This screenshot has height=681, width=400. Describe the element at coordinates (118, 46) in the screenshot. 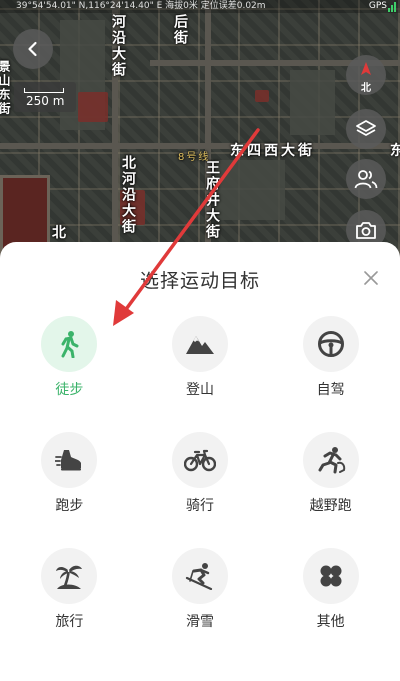

I see `map-label-street: 河沿大街` at that location.